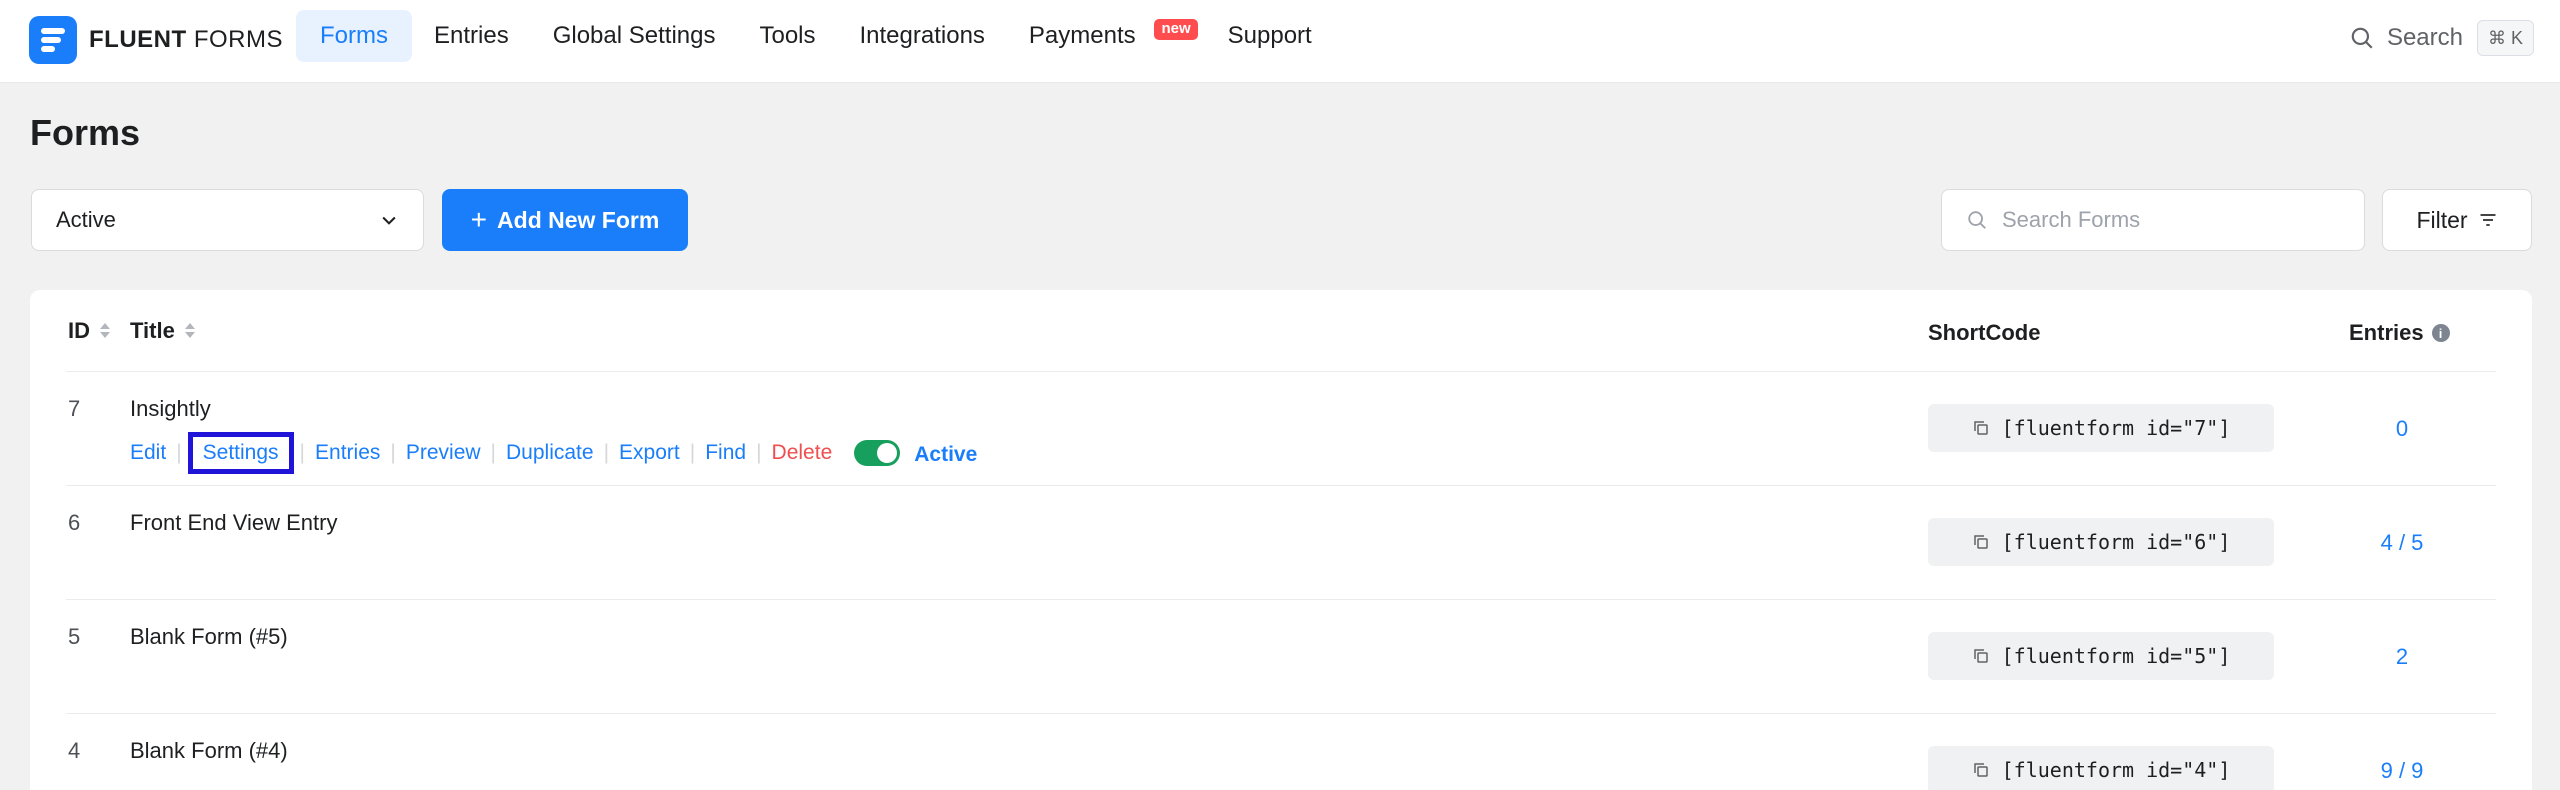  Describe the element at coordinates (802, 453) in the screenshot. I see `delete-link: Delete` at that location.